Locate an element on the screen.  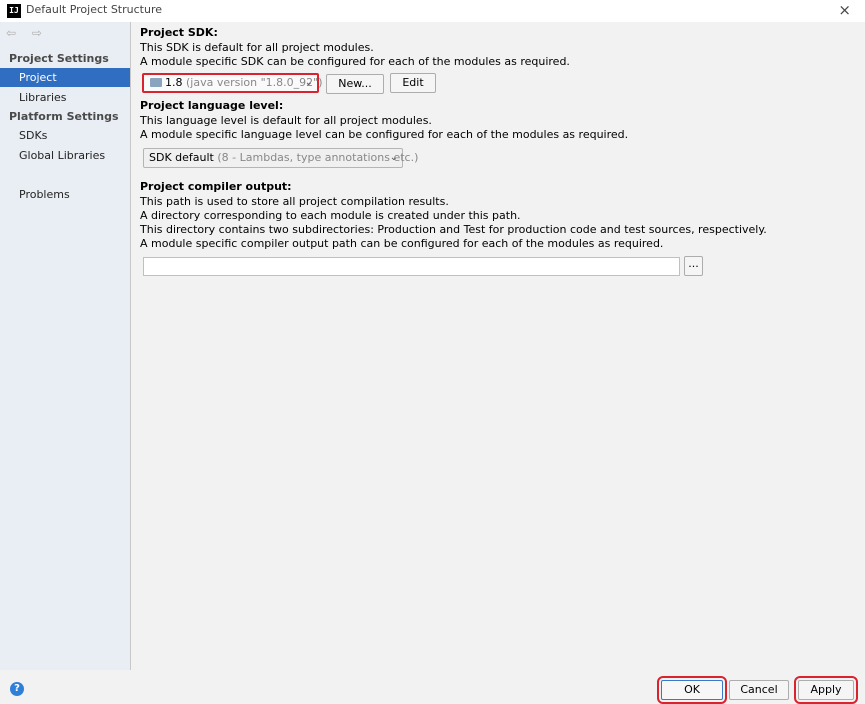
edit-sdk-button: Edit is located at coordinates (413, 83).